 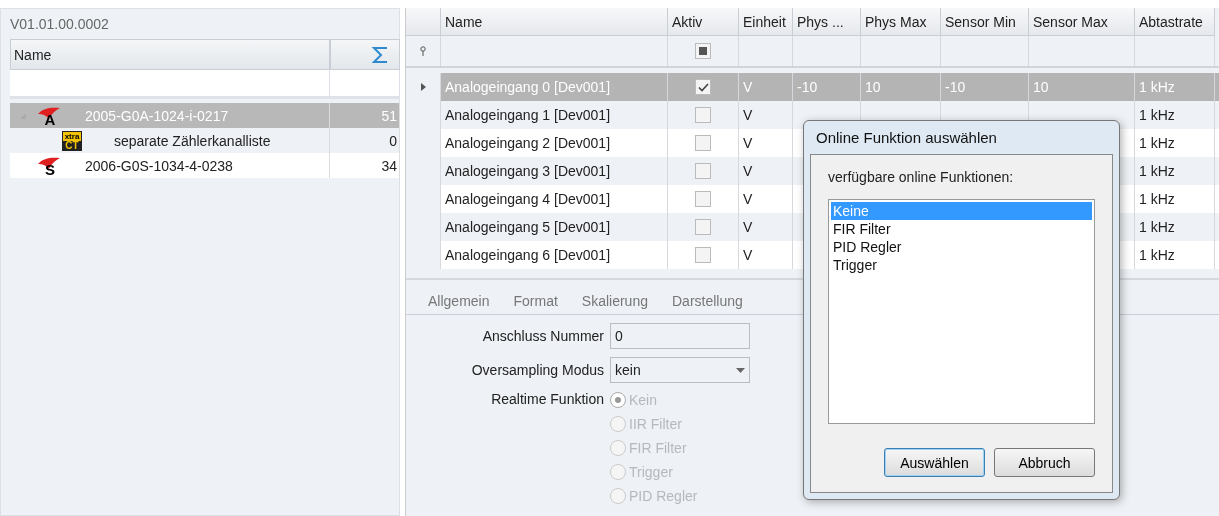 What do you see at coordinates (542, 336) in the screenshot?
I see `field-label: Anschluss Nummer` at bounding box center [542, 336].